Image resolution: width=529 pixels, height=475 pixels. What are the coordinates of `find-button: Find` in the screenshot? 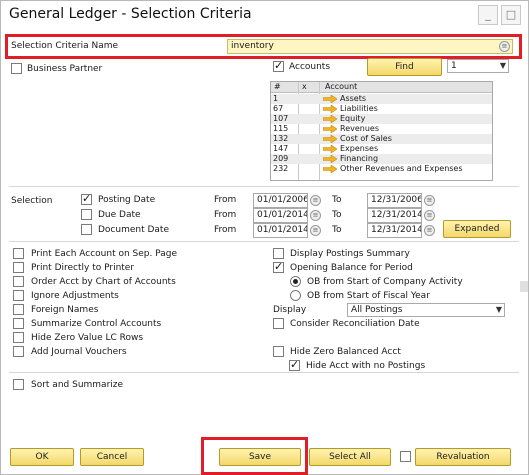 It's located at (404, 67).